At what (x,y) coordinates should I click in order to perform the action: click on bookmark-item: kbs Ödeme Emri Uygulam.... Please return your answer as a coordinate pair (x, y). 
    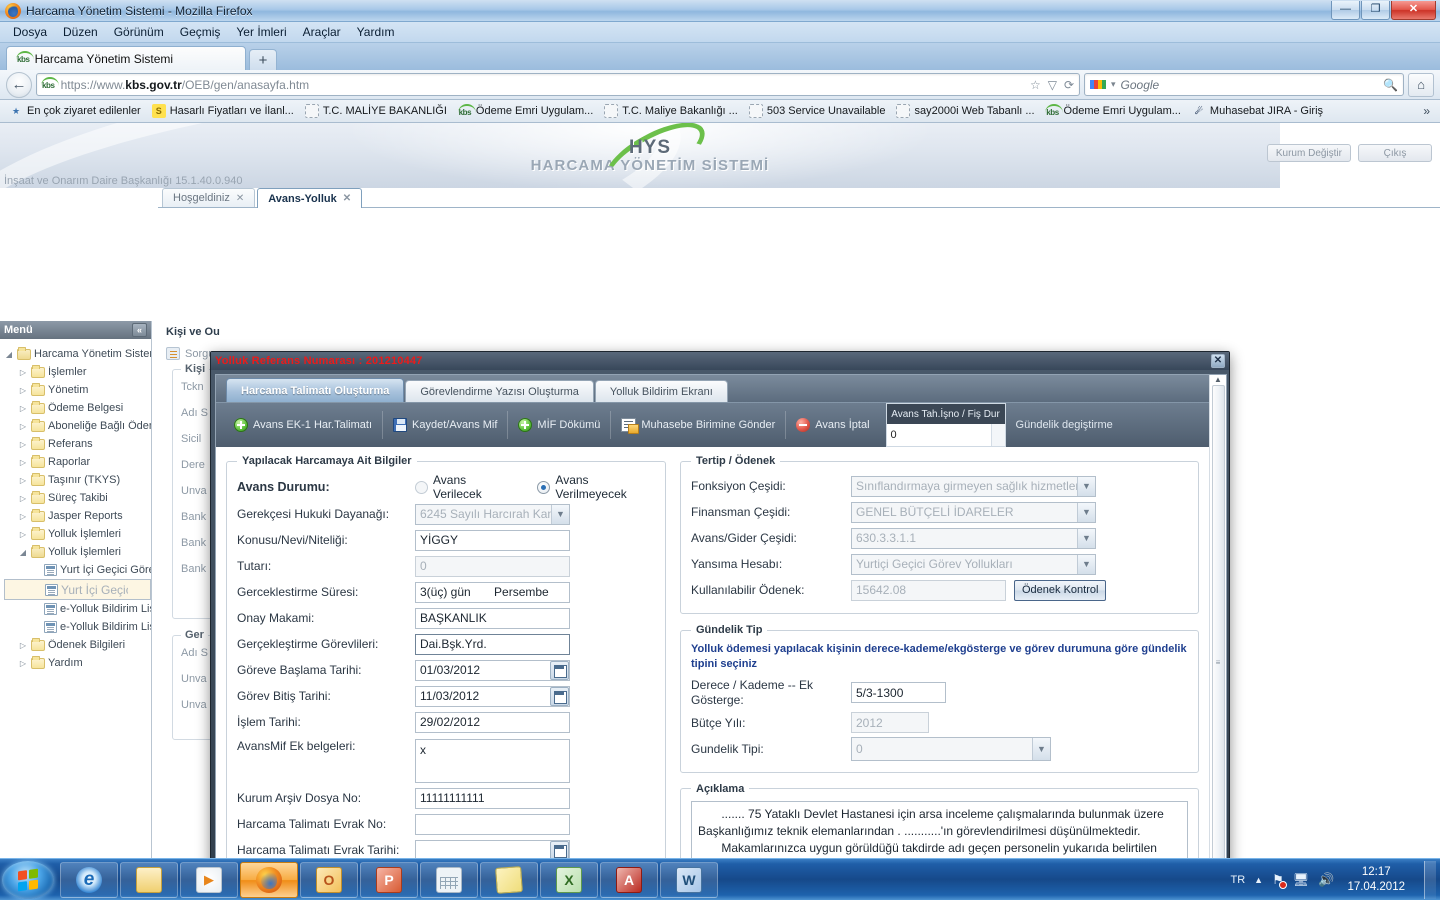
    Looking at the image, I should click on (525, 111).